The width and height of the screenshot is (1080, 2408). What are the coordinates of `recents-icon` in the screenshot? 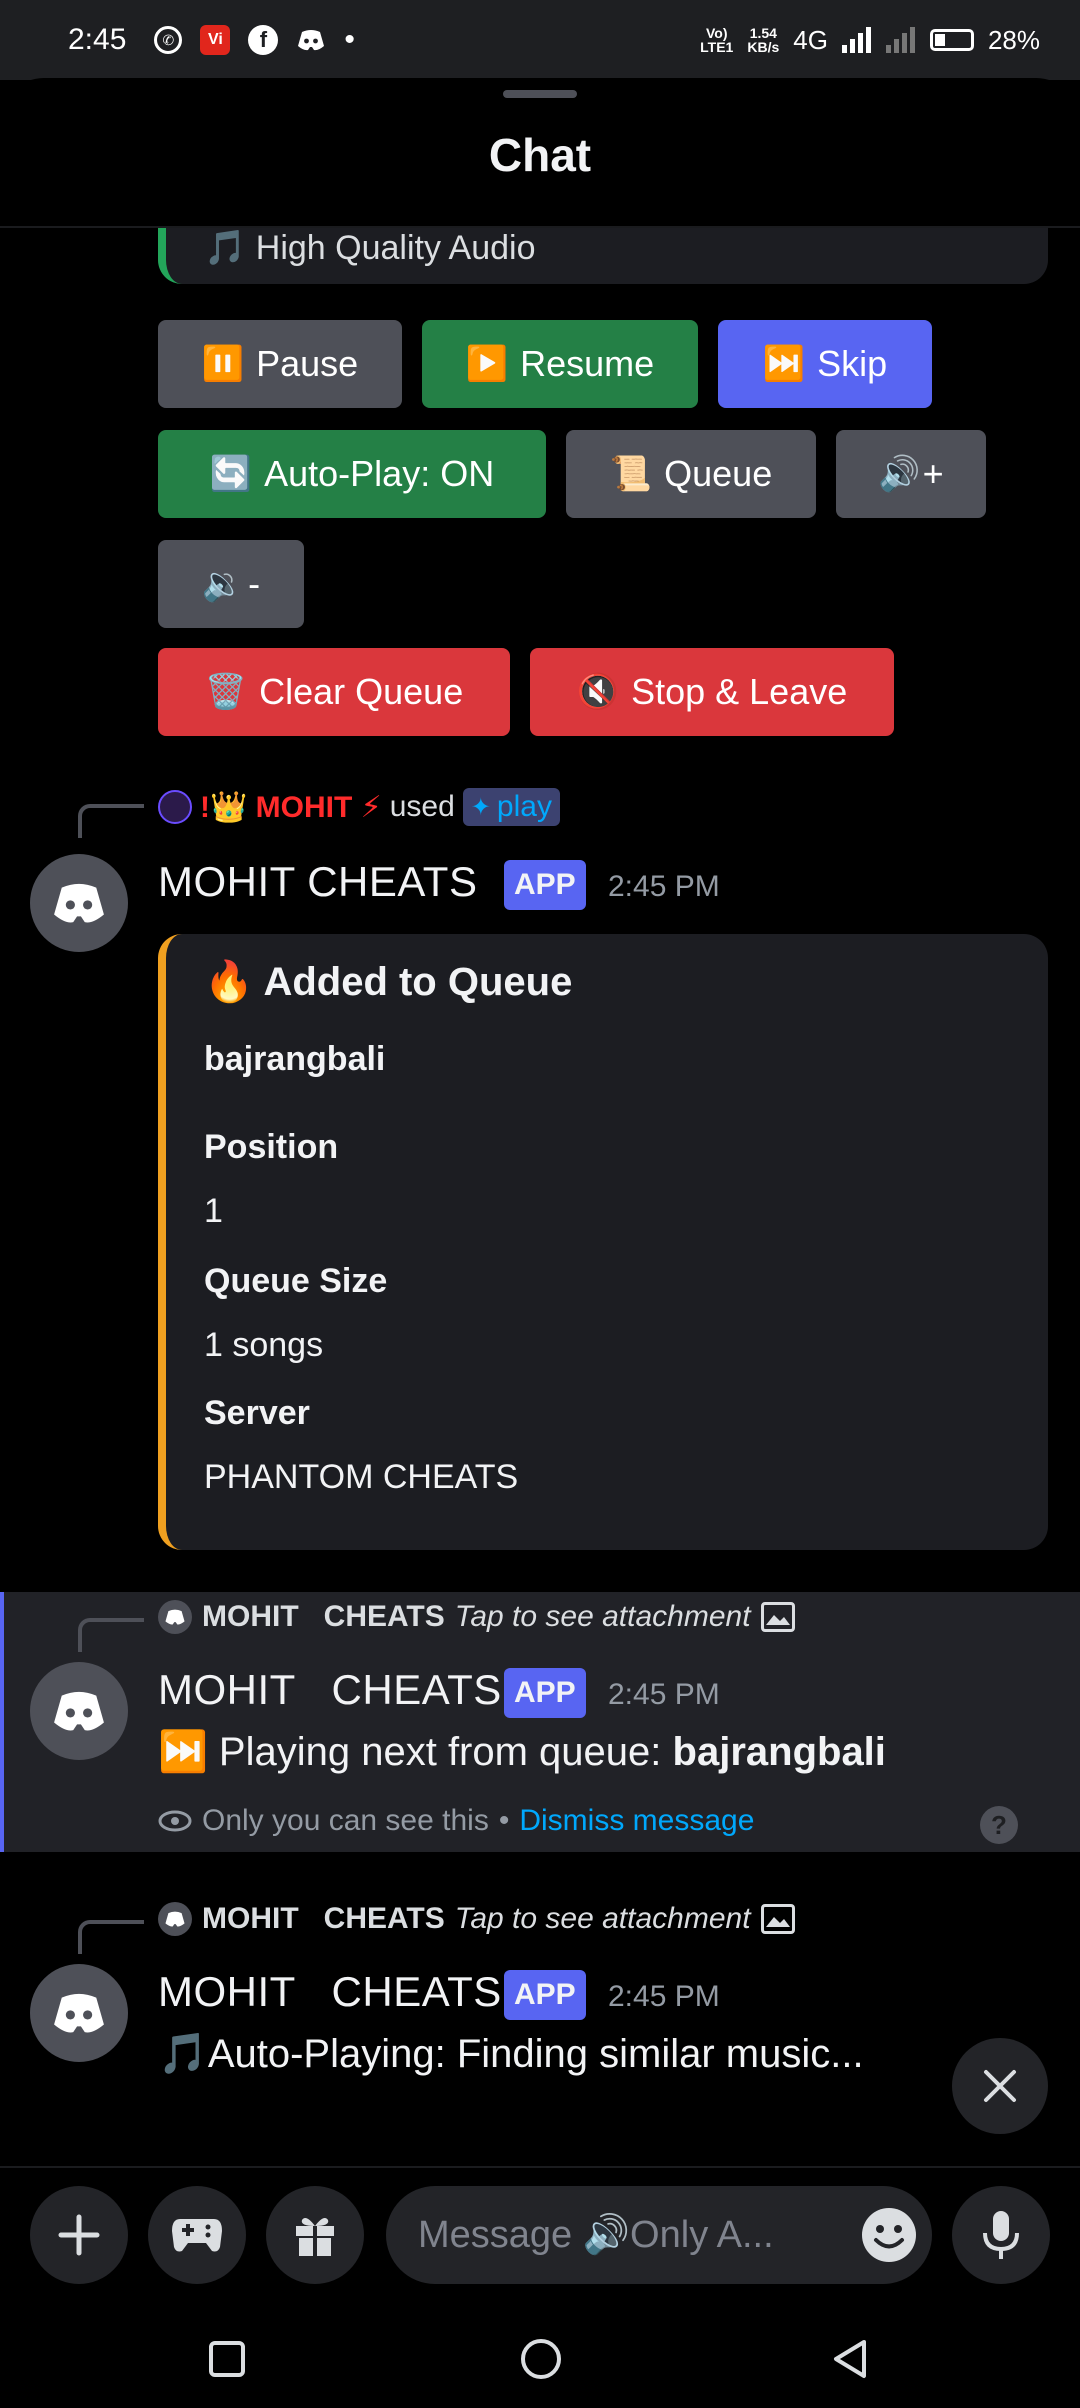 It's located at (227, 2359).